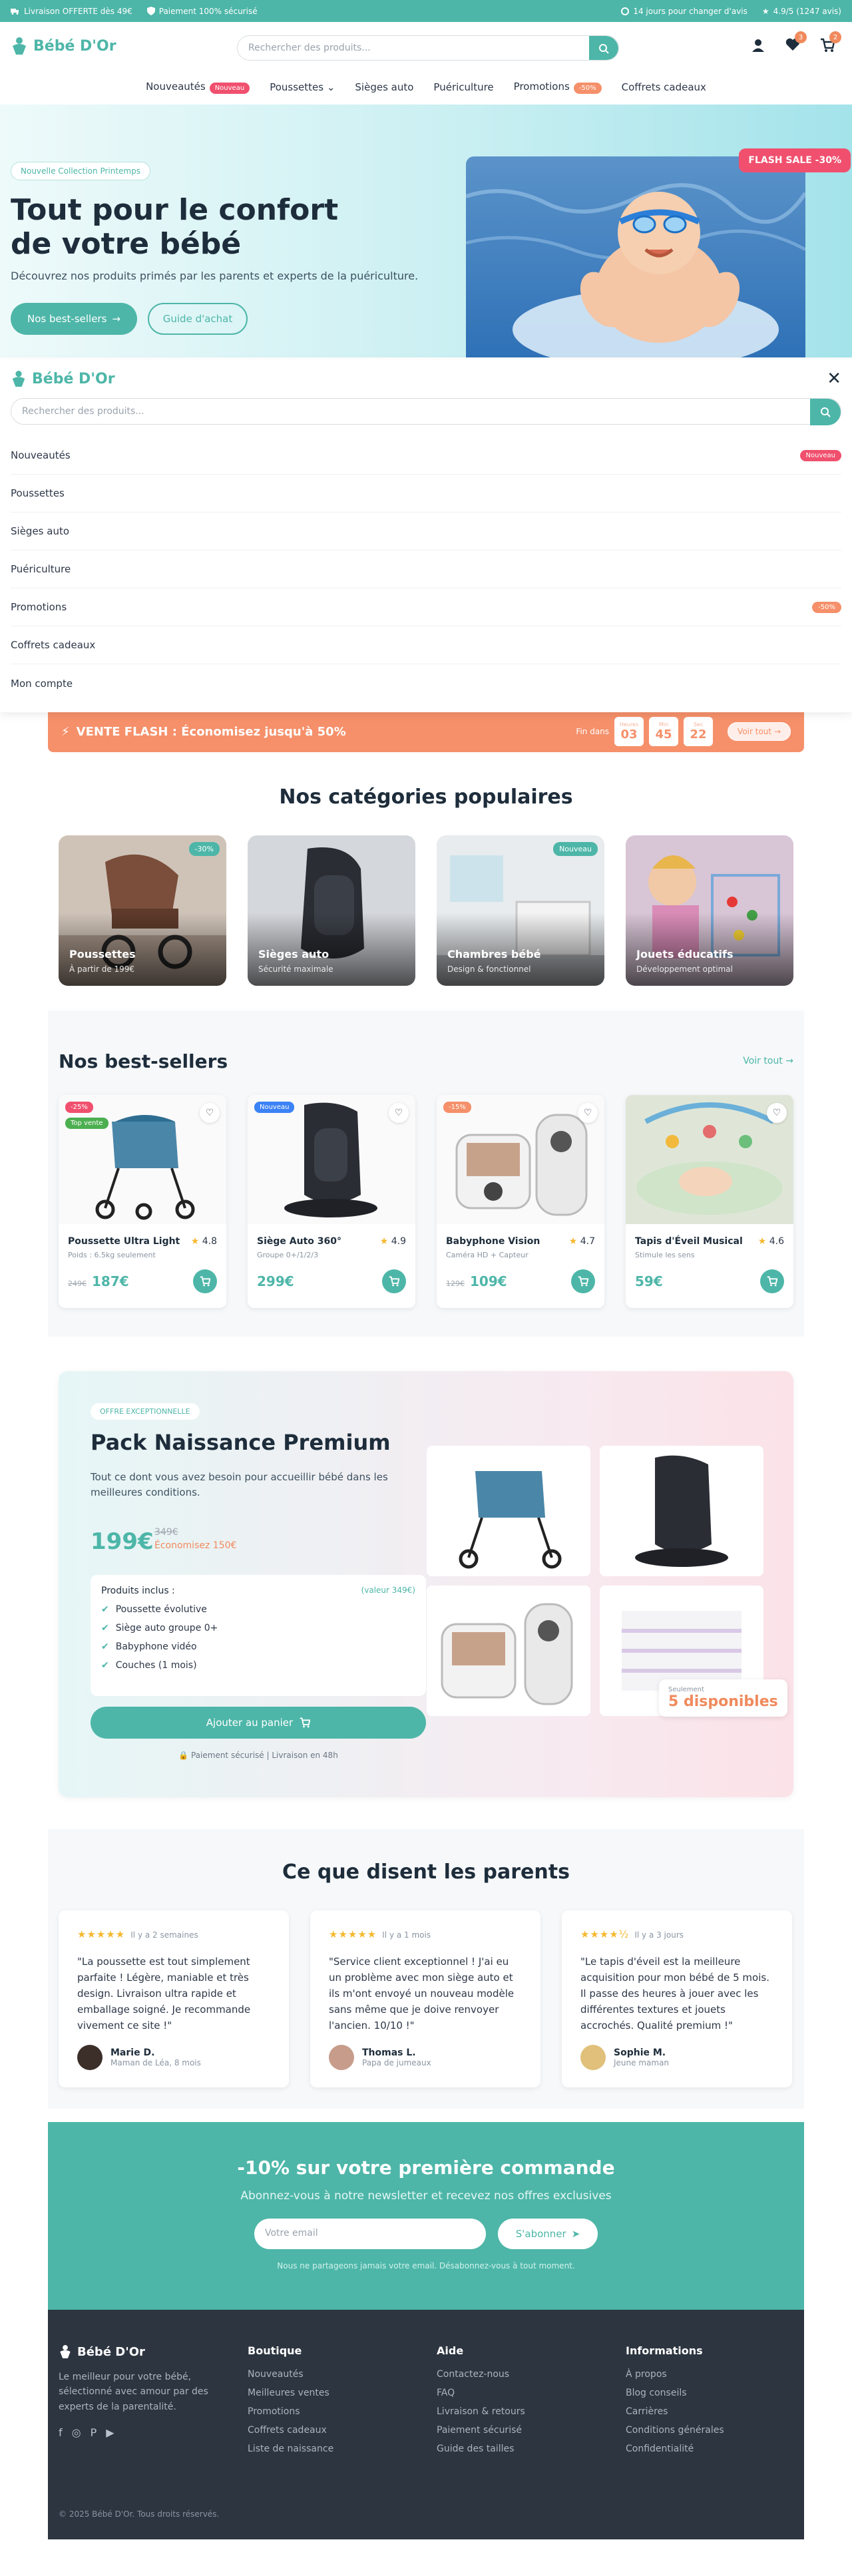 The image size is (852, 2576). I want to click on cart-icon, so click(305, 1722).